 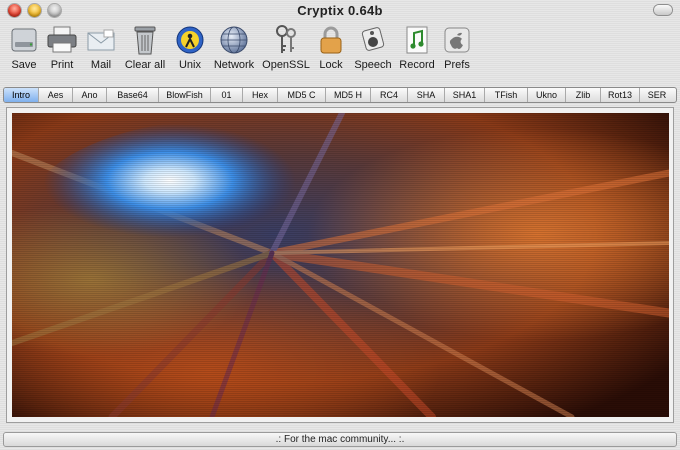 I want to click on unix-button: Unix, so click(x=190, y=49).